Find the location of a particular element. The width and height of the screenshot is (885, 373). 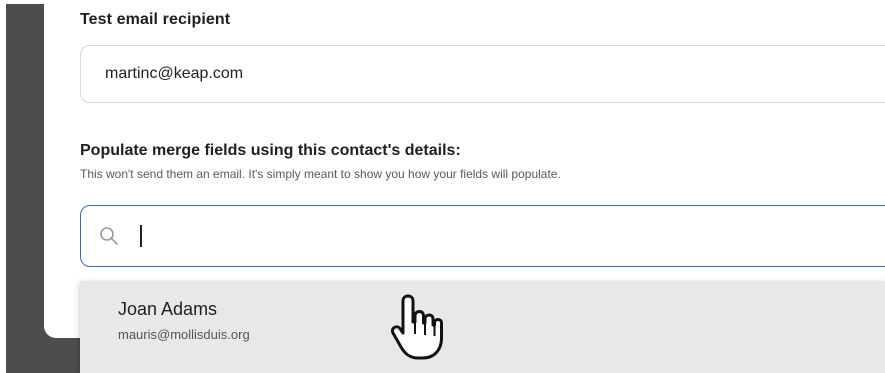

test-email-recipient-value: martinc@keap.com is located at coordinates (174, 73).